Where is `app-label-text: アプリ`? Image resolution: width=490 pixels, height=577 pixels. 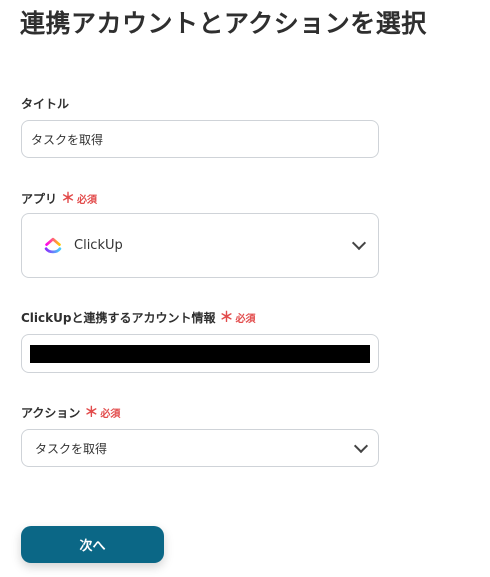 app-label-text: アプリ is located at coordinates (39, 199).